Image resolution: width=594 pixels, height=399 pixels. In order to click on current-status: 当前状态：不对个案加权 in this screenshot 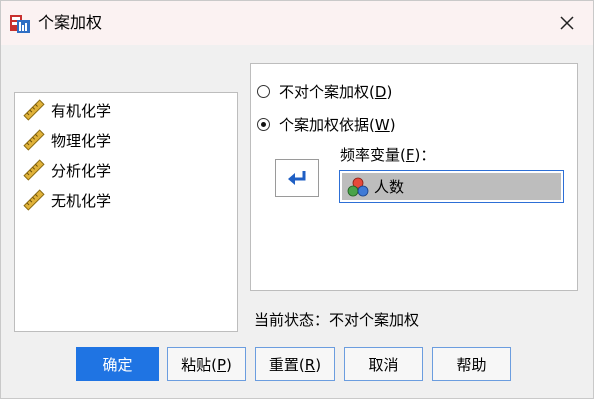, I will do `click(337, 320)`.